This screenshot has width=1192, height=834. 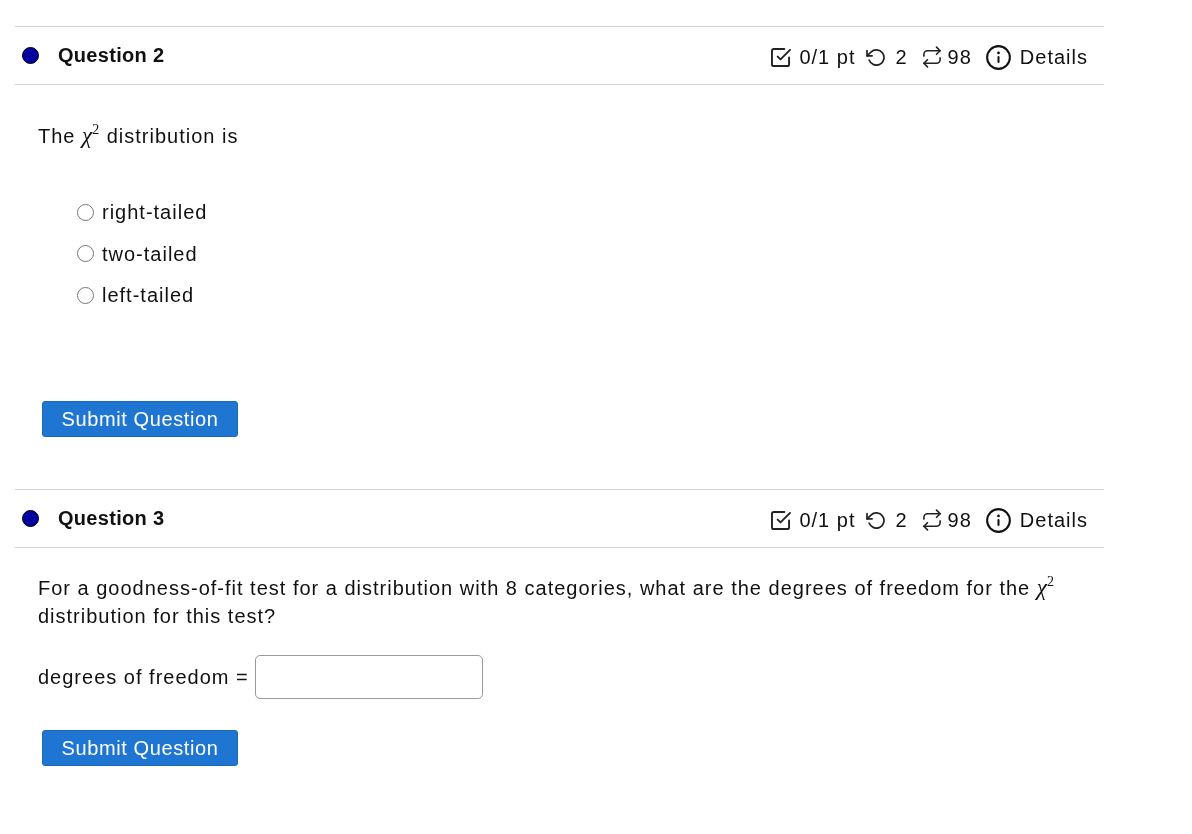 What do you see at coordinates (547, 601) in the screenshot?
I see `question-prompt: For a goodness-of-fit test for a distribution with 8 categories, what are the degrees of freedom for the χ$^{2}$ distribution for this test?` at bounding box center [547, 601].